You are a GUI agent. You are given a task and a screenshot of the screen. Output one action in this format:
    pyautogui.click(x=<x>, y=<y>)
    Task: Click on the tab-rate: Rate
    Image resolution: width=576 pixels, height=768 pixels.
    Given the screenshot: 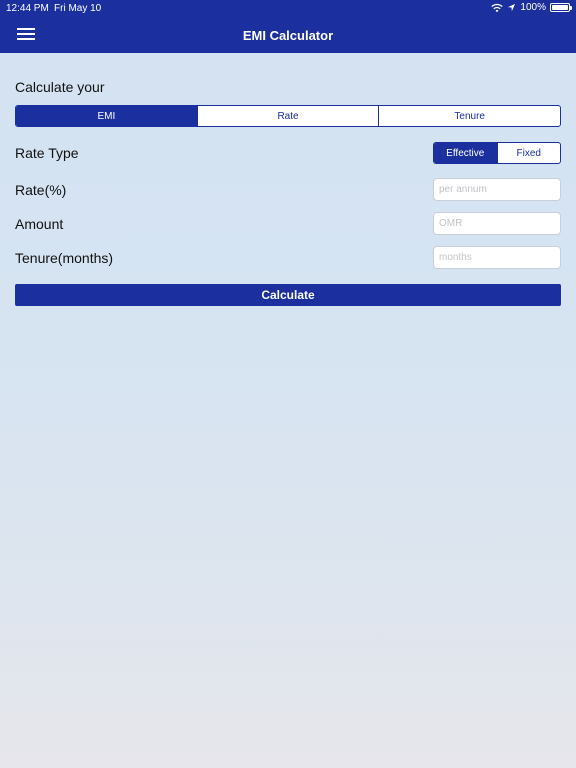 What is the action you would take?
    pyautogui.click(x=289, y=116)
    